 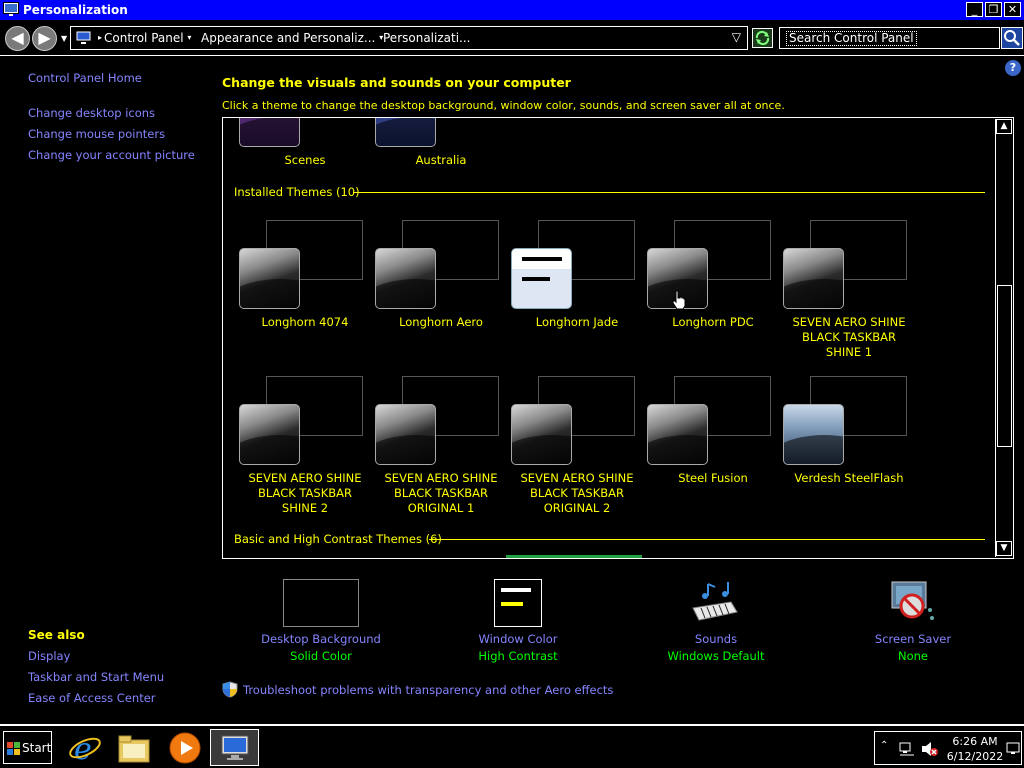 What do you see at coordinates (736, 37) in the screenshot?
I see `address-dropdown-icon: ▽` at bounding box center [736, 37].